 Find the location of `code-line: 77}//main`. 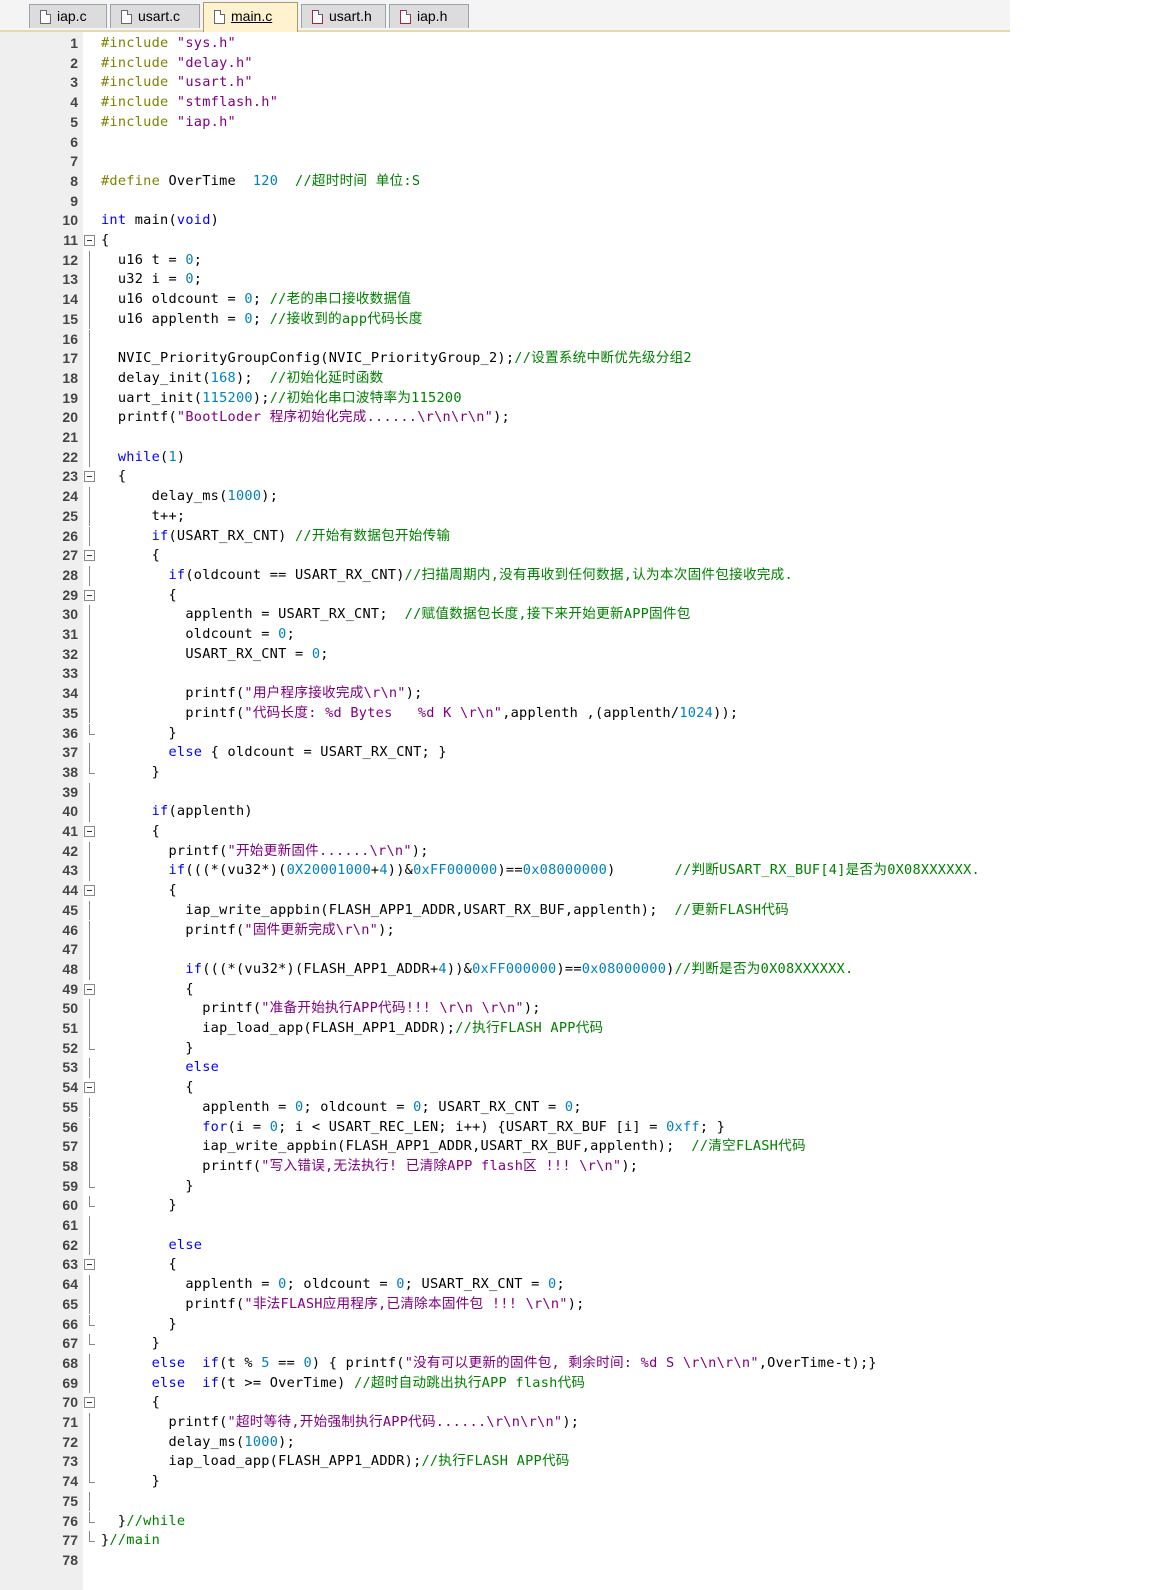

code-line: 77}//main is located at coordinates (584, 1541).